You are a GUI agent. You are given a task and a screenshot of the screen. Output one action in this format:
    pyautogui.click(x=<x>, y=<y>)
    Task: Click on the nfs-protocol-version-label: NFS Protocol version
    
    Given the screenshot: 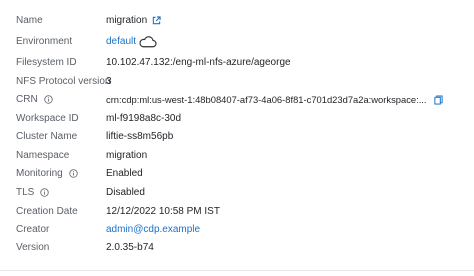 What is the action you would take?
    pyautogui.click(x=63, y=81)
    